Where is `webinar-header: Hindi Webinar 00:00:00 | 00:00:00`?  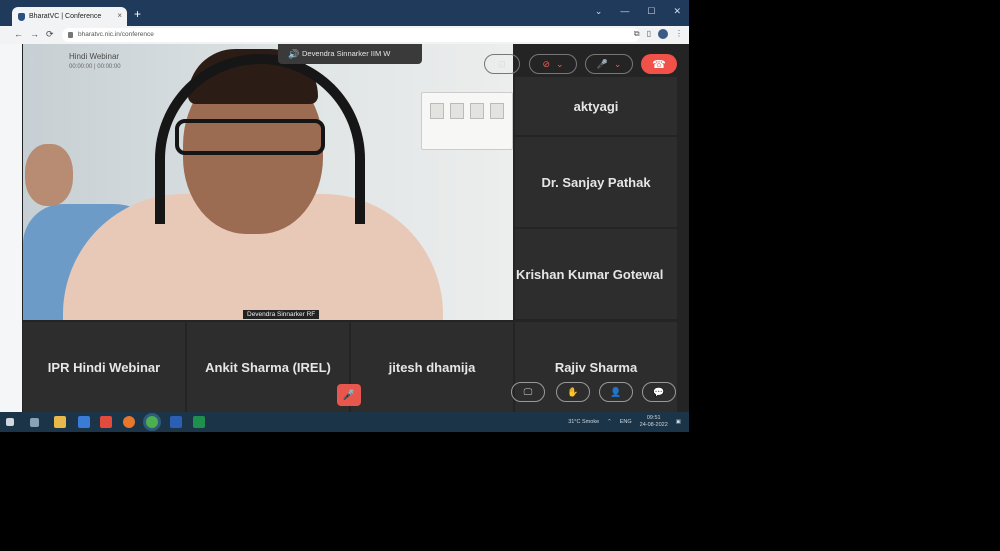
webinar-header: Hindi Webinar 00:00:00 | 00:00:00 is located at coordinates (95, 62).